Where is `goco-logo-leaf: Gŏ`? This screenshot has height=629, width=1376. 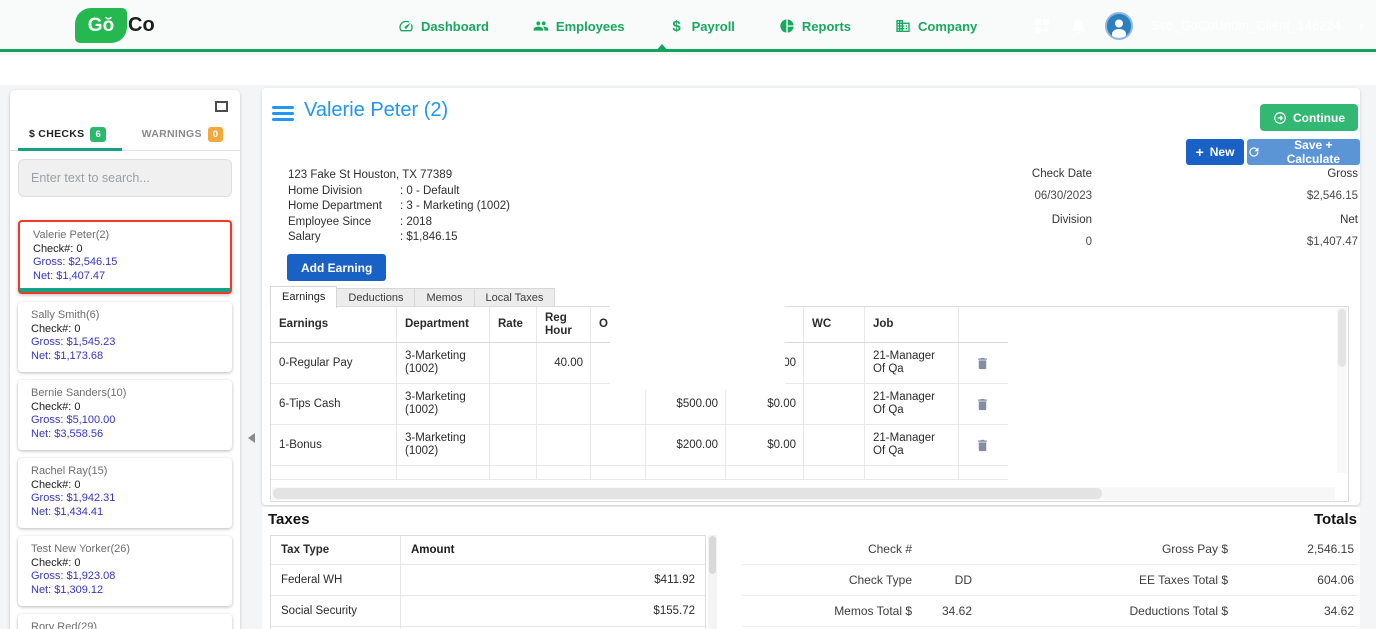
goco-logo-leaf: Gŏ is located at coordinates (101, 25).